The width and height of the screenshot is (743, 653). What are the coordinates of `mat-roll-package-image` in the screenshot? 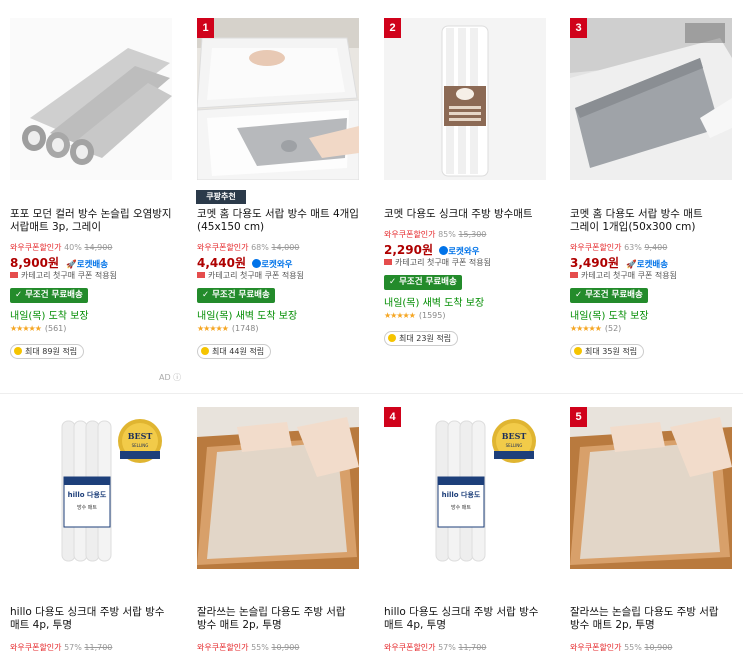 It's located at (465, 99).